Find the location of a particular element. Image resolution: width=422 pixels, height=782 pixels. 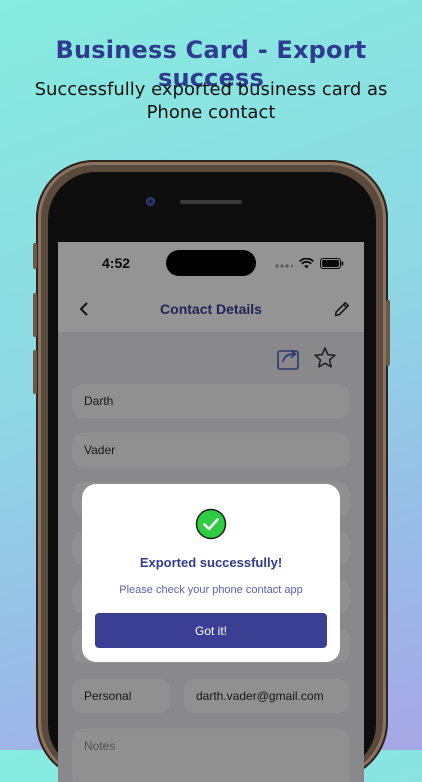

dialog-message: Please check your phone contact app is located at coordinates (211, 590).